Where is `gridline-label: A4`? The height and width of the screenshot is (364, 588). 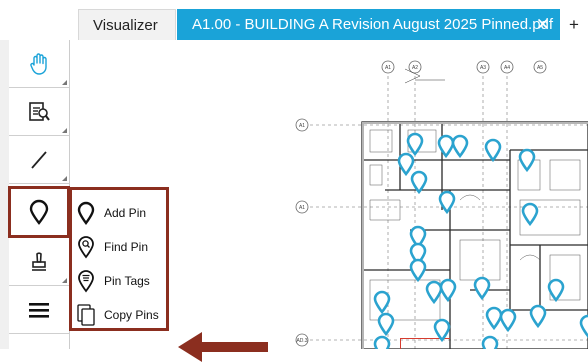
gridline-label: A4 is located at coordinates (507, 68).